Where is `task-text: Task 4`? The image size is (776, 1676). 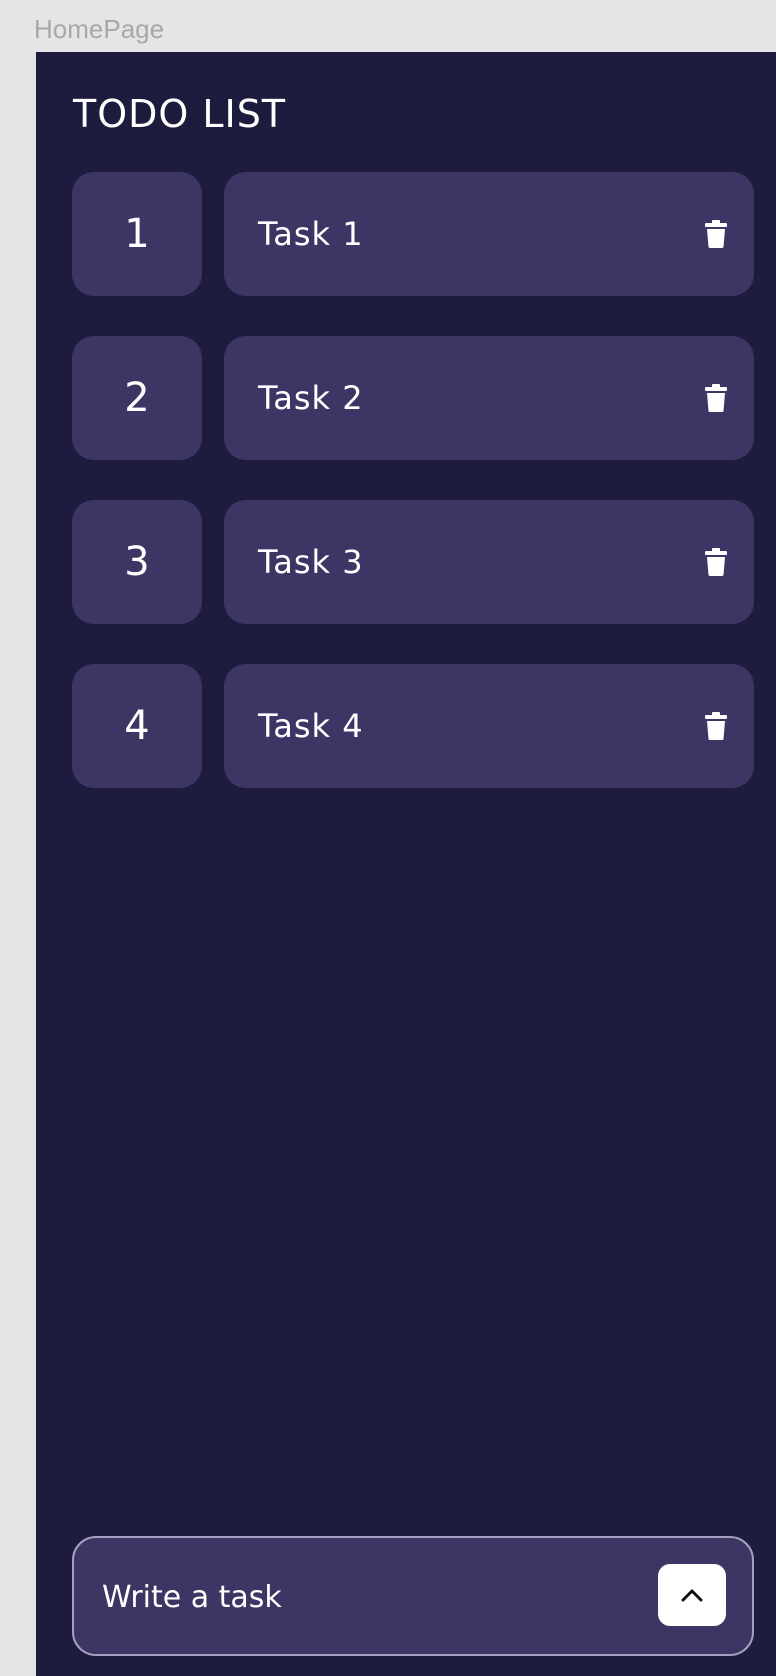 task-text: Task 4 is located at coordinates (311, 726).